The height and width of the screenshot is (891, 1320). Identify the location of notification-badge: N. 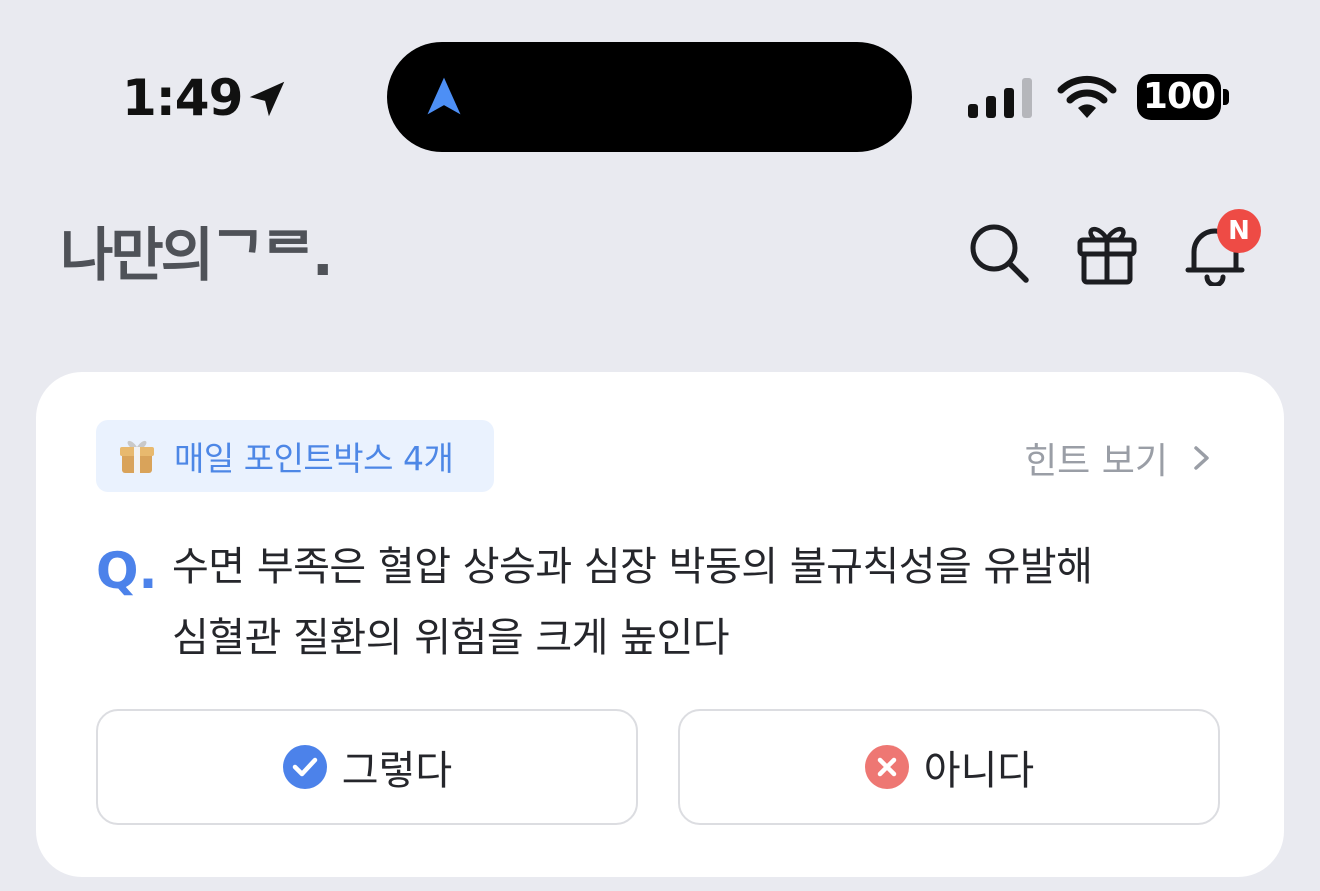
(1239, 231).